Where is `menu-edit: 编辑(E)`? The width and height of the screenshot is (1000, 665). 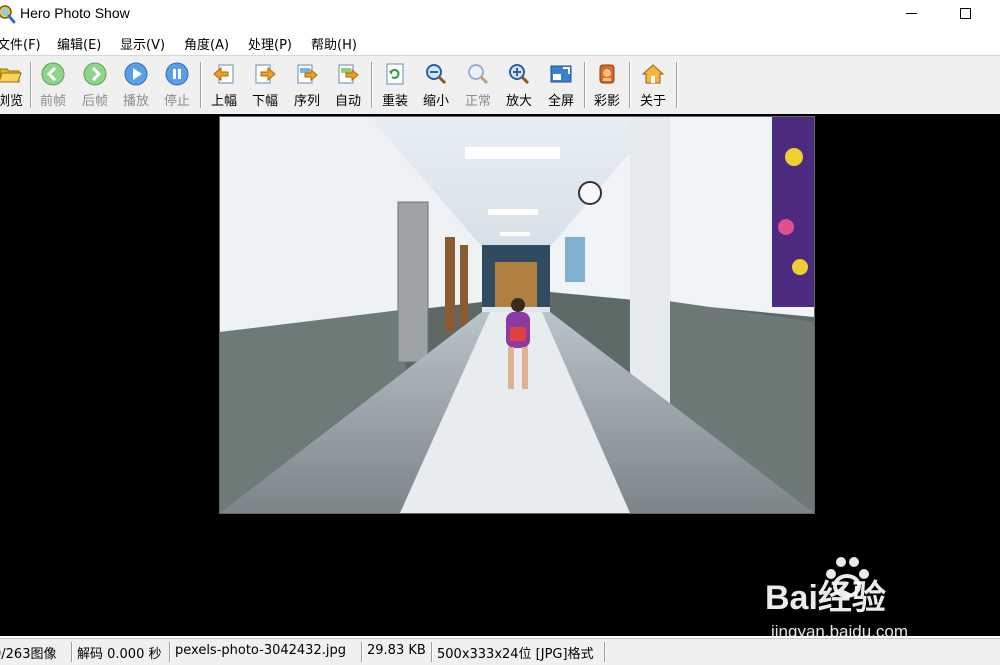
menu-edit: 编辑(E) is located at coordinates (79, 43).